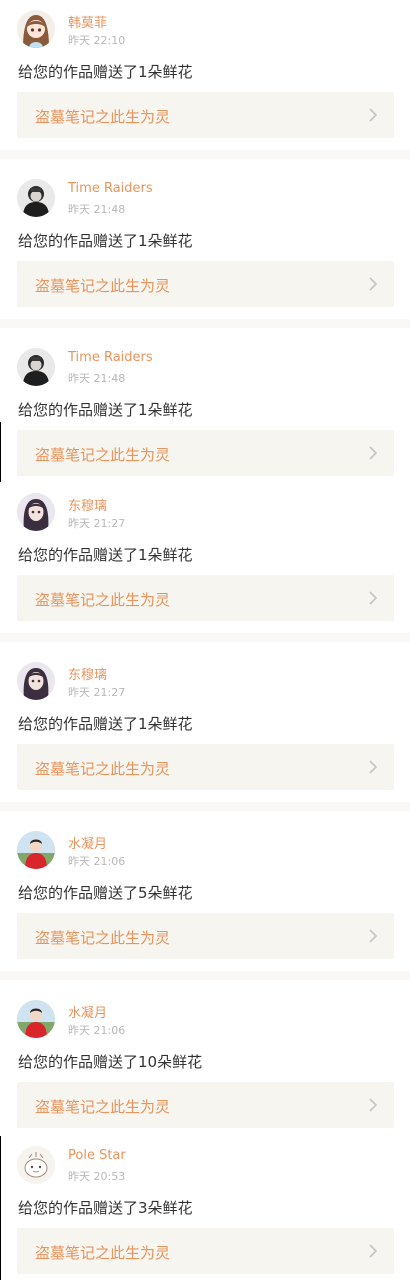  Describe the element at coordinates (110, 1062) in the screenshot. I see `gift-message: 给您的作品赠送了10朵鲜花` at that location.